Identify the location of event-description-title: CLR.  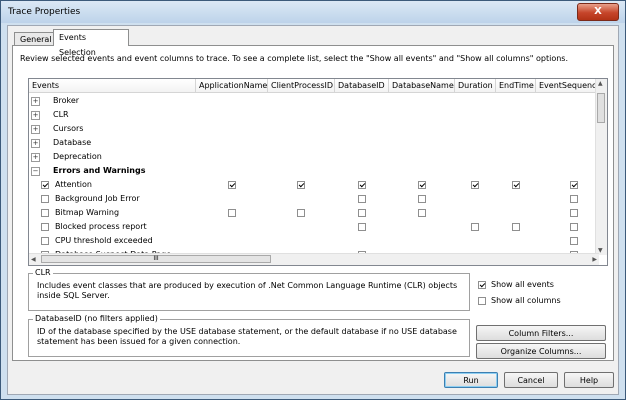
(43, 272).